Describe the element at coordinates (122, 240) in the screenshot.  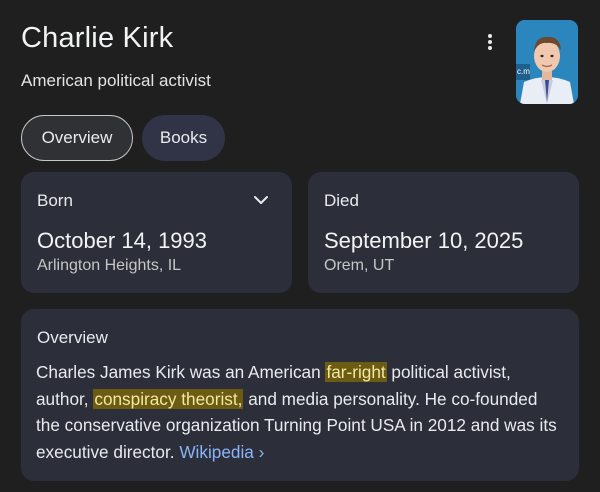
I see `born-date: October 14, 1993` at that location.